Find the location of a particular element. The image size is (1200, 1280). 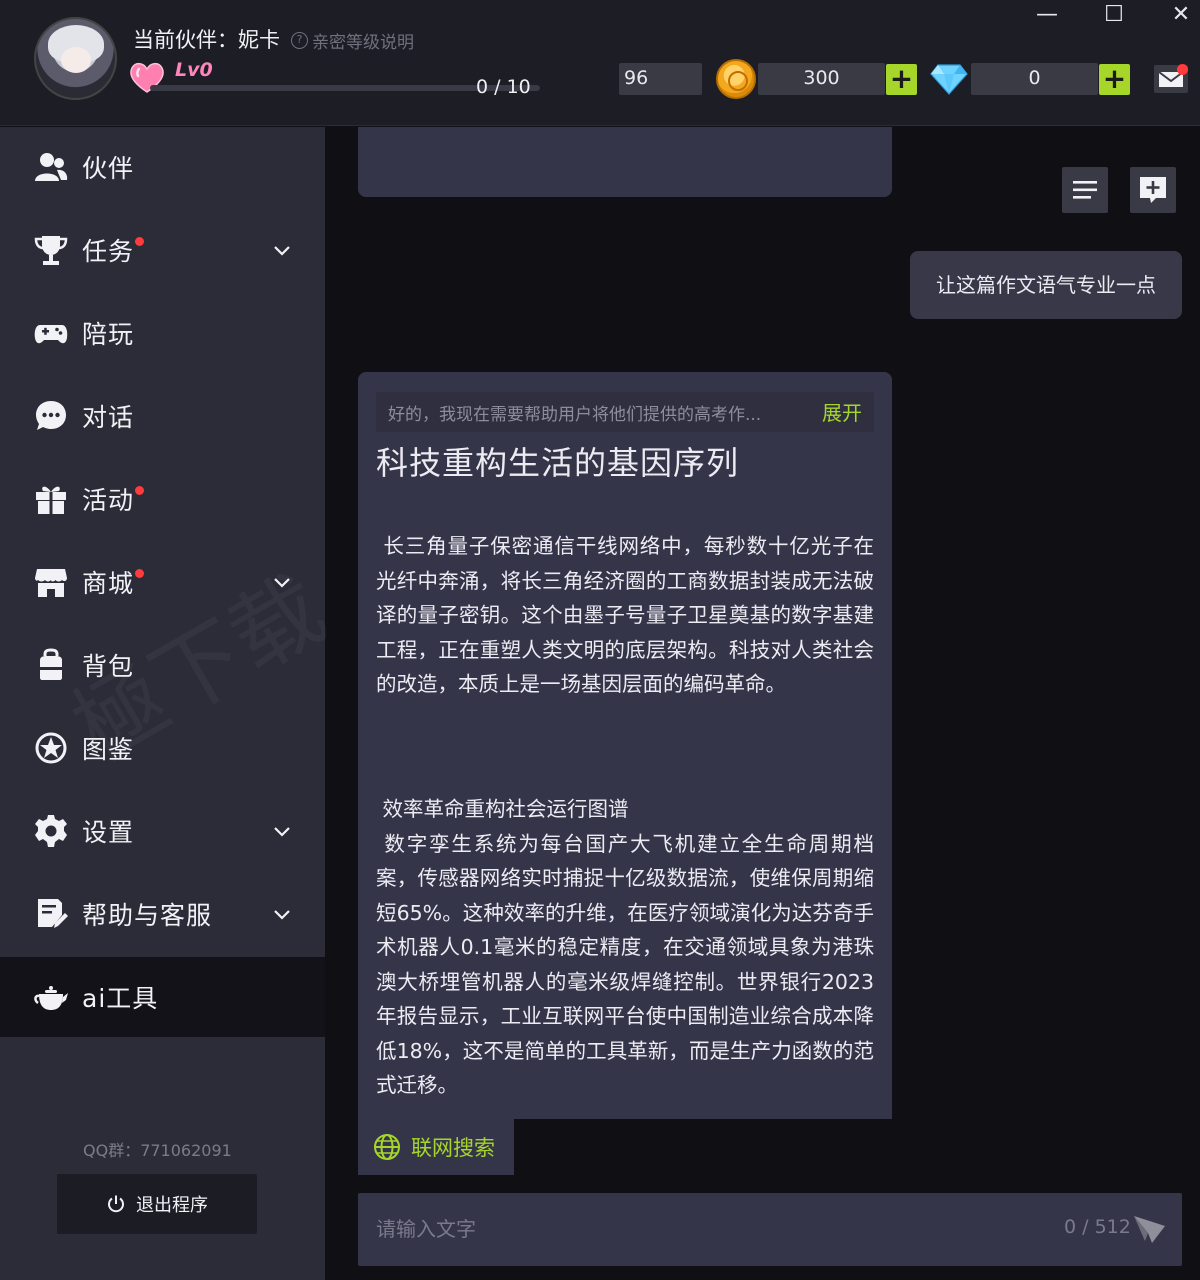

qq-group-text: QQ群：771062091 is located at coordinates (157, 1150).